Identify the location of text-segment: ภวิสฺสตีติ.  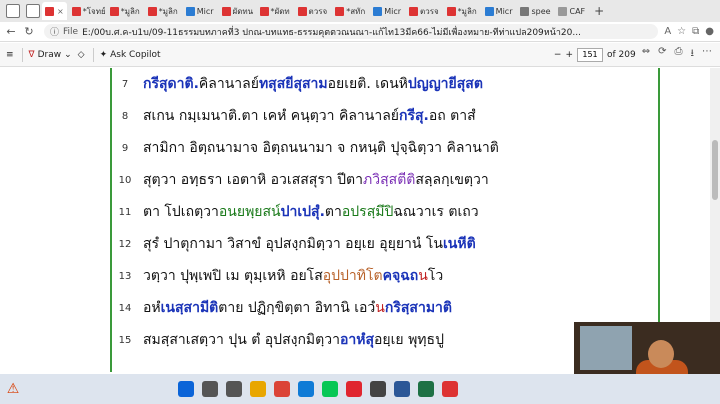
(389, 180).